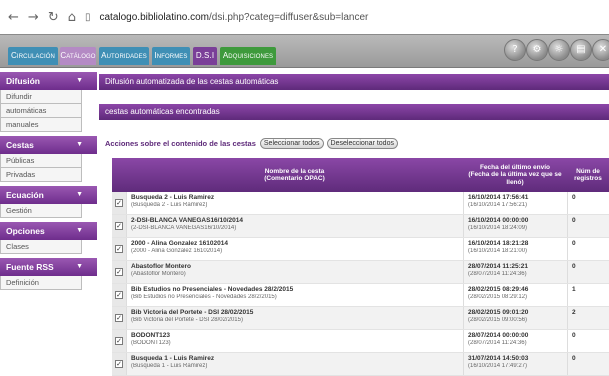  Describe the element at coordinates (41, 247) in the screenshot. I see `sidebar-item-clases: Clases` at that location.